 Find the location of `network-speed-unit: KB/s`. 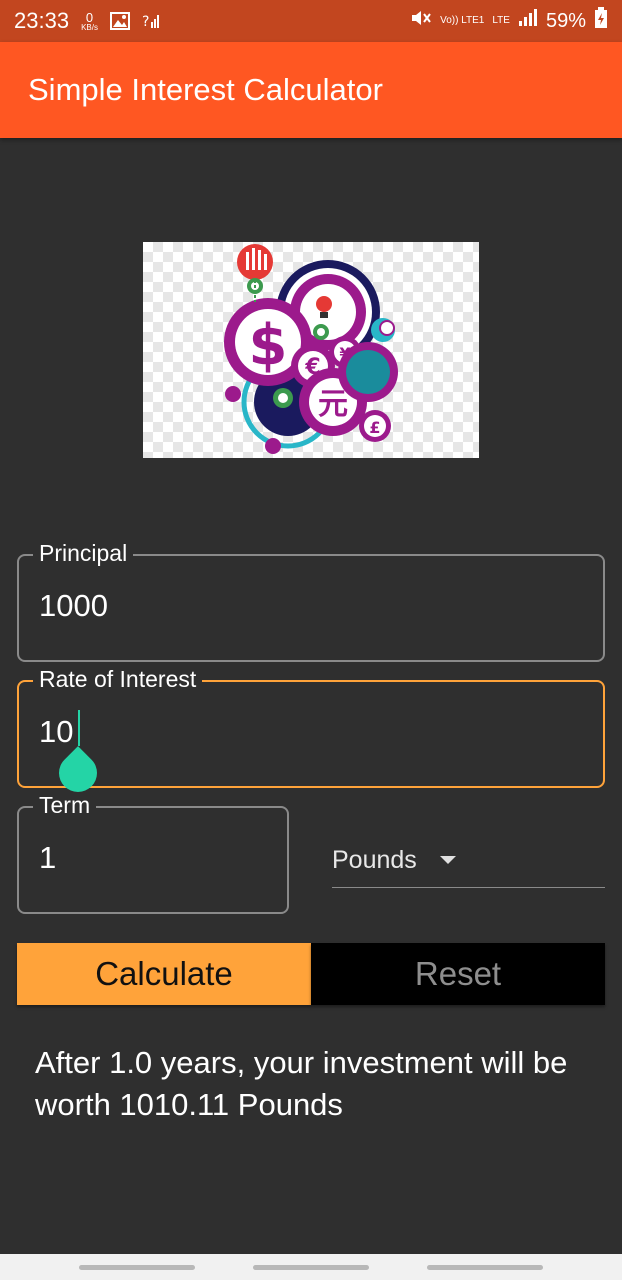

network-speed-unit: KB/s is located at coordinates (89, 27).